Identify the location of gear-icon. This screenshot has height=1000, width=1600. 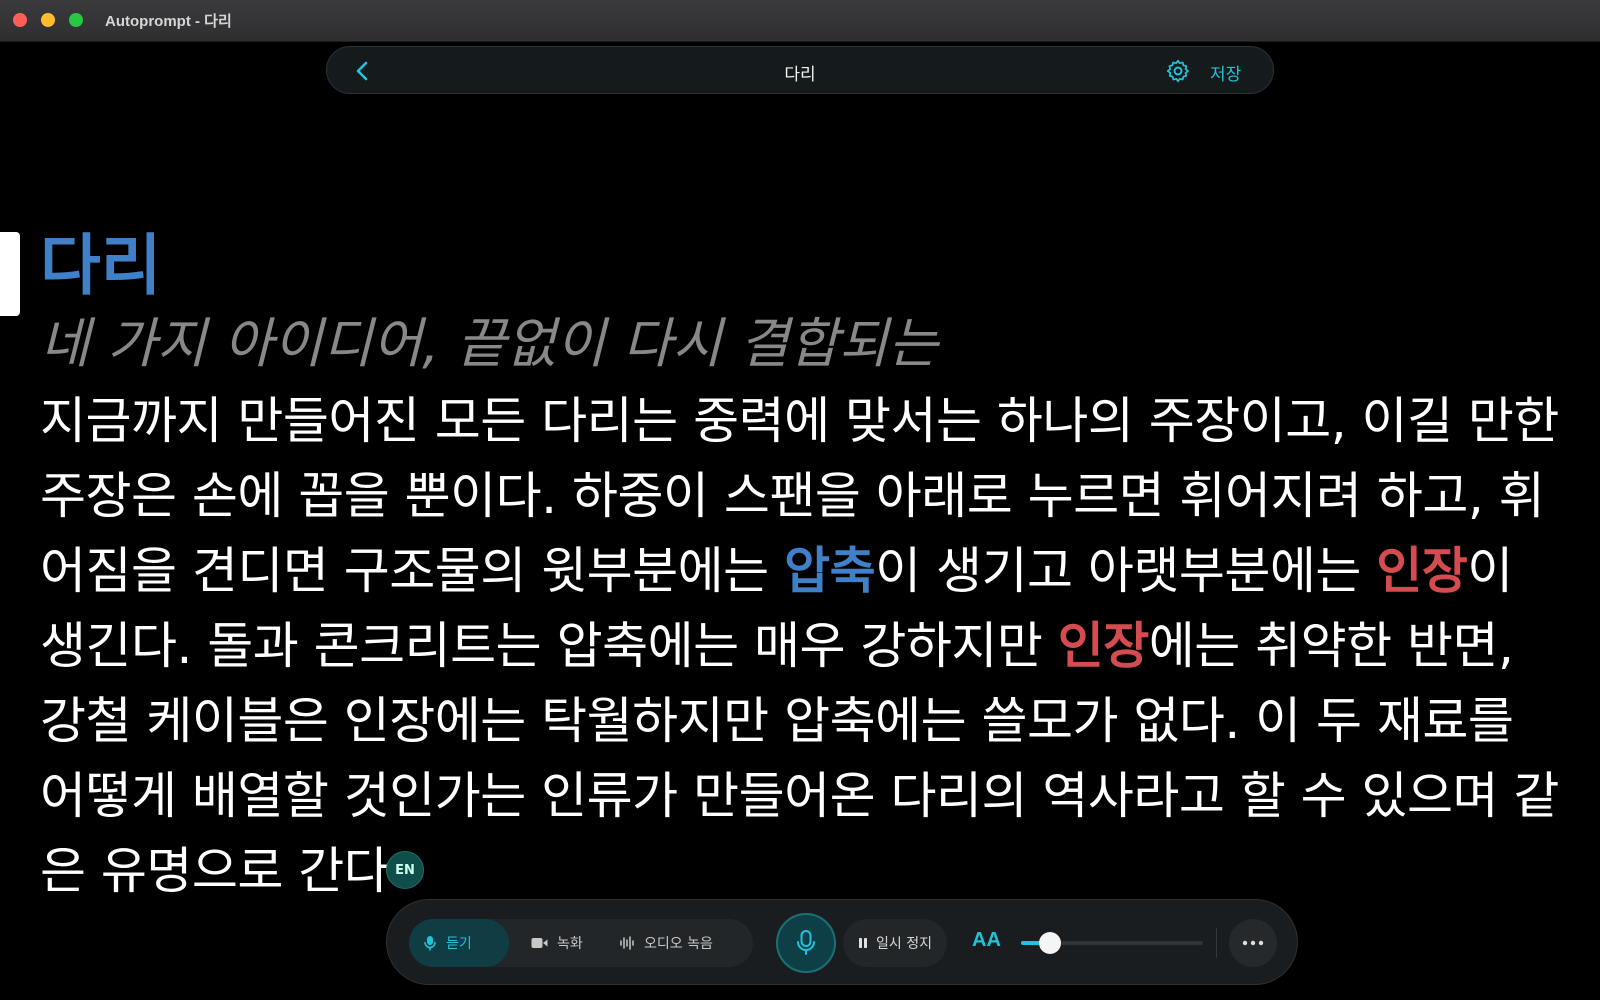
(1177, 71).